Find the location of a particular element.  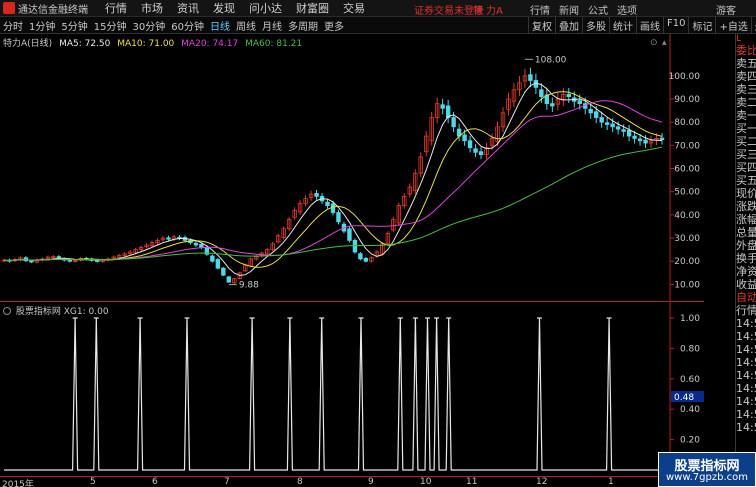

period-60min: 60分钟 is located at coordinates (187, 25).